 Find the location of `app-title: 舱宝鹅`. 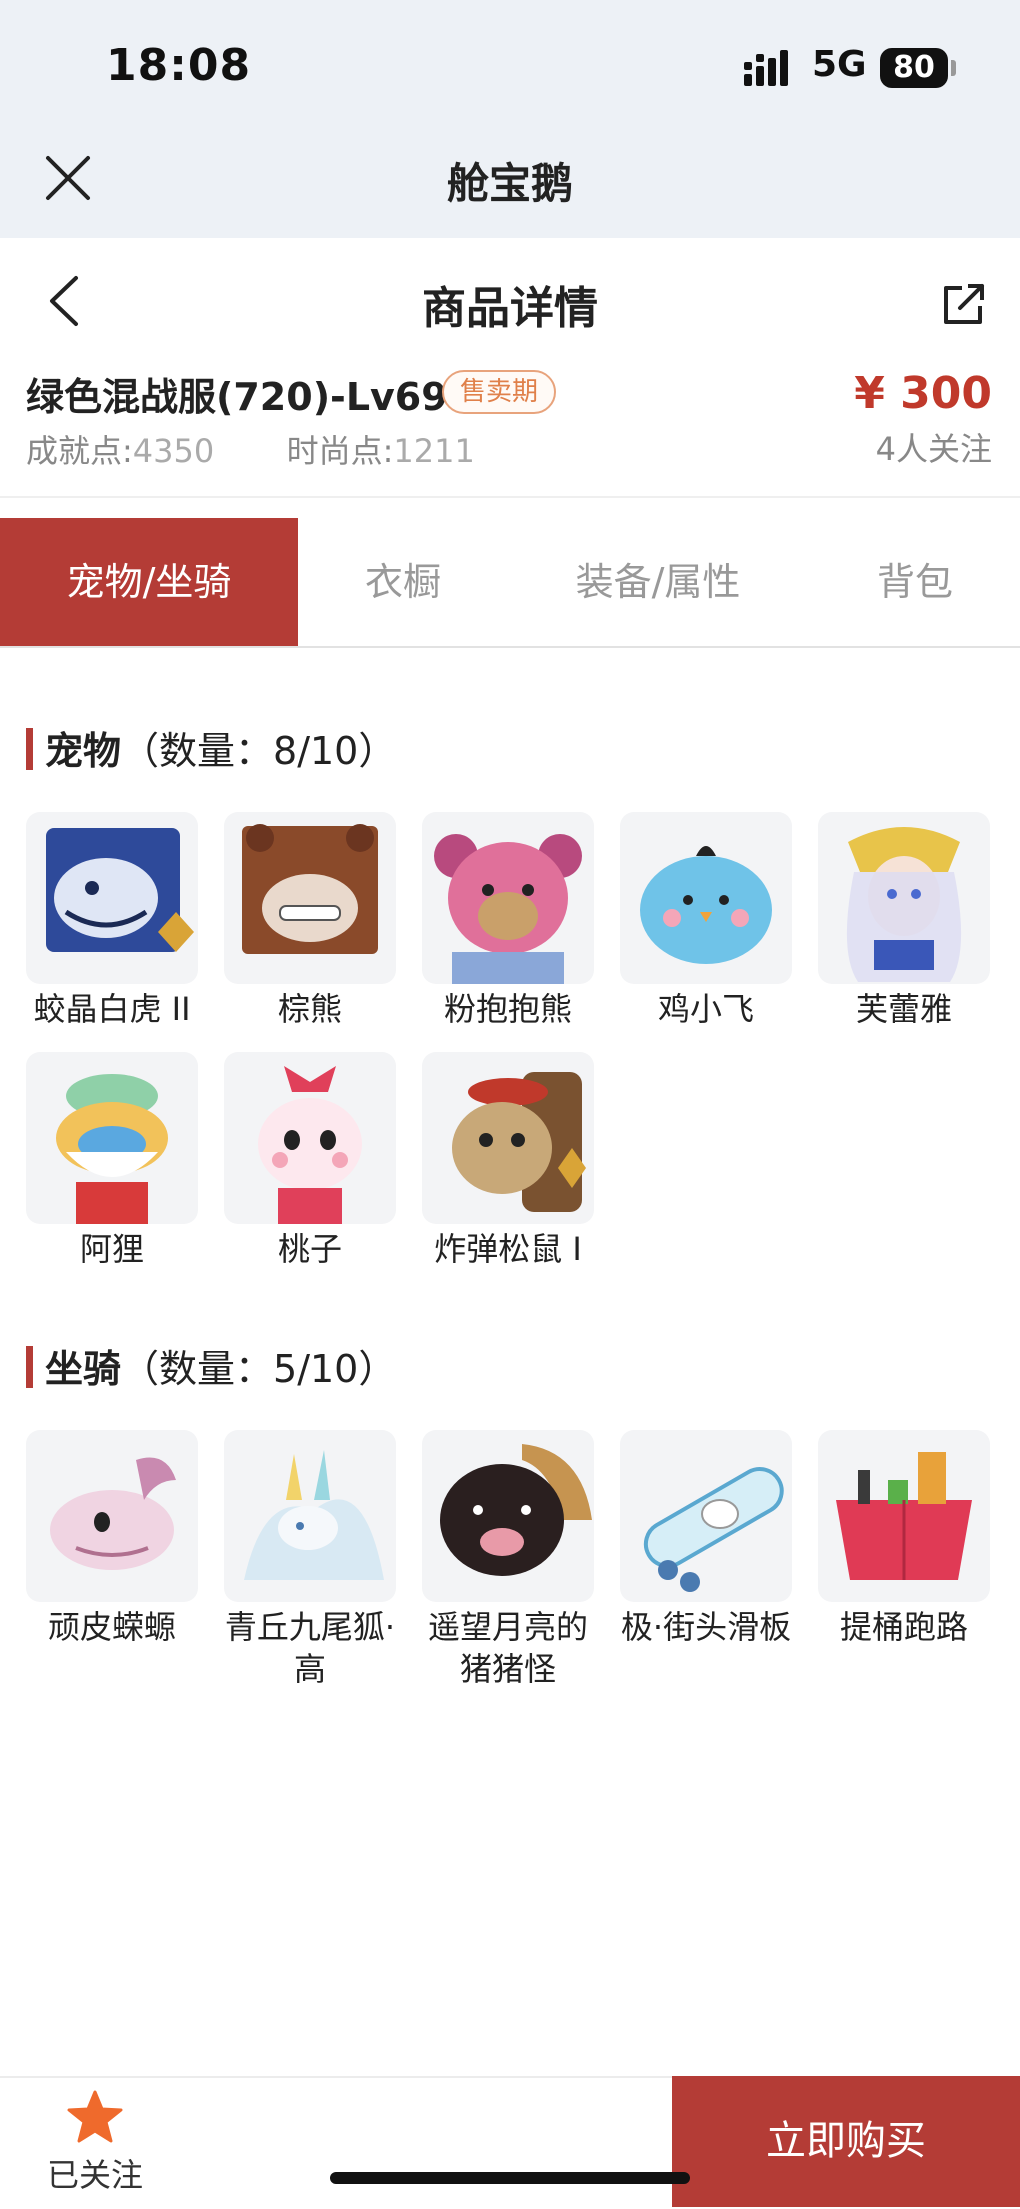

app-title: 舱宝鹅 is located at coordinates (509, 183).